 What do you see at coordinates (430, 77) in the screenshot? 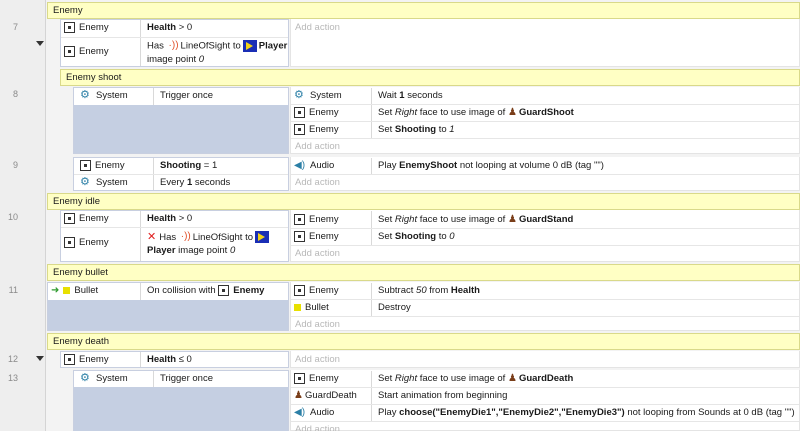
I see `group-header-enemy-shoot: Enemy shoot` at bounding box center [430, 77].